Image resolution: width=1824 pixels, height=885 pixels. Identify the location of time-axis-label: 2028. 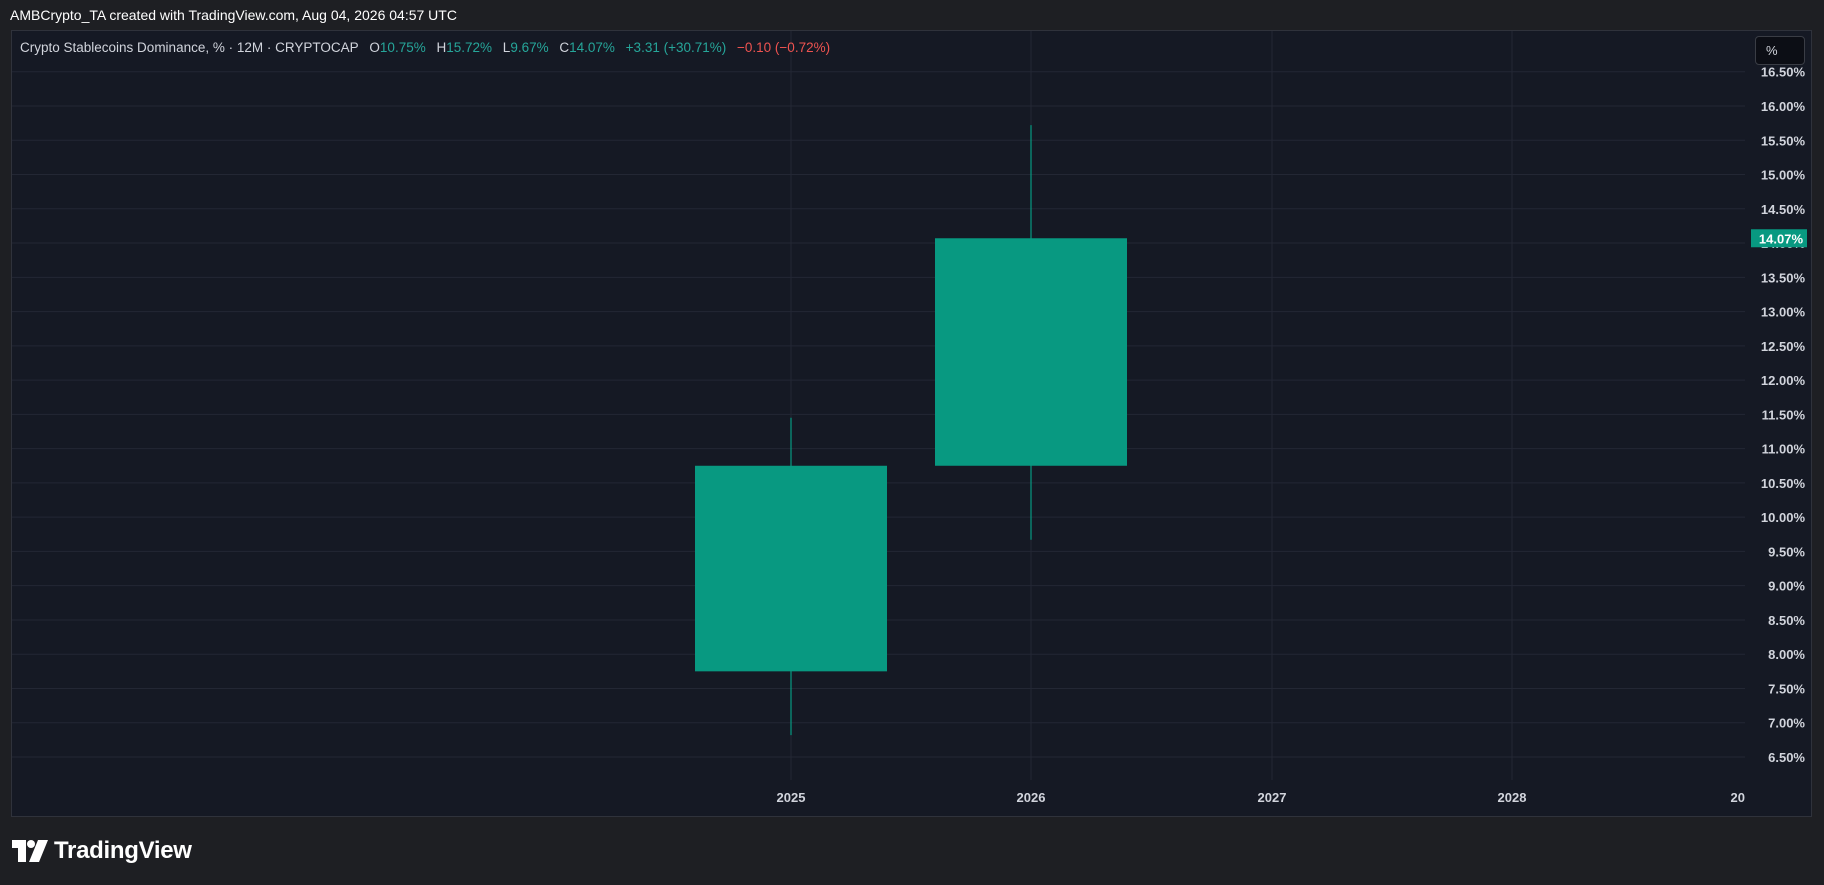
(1512, 797).